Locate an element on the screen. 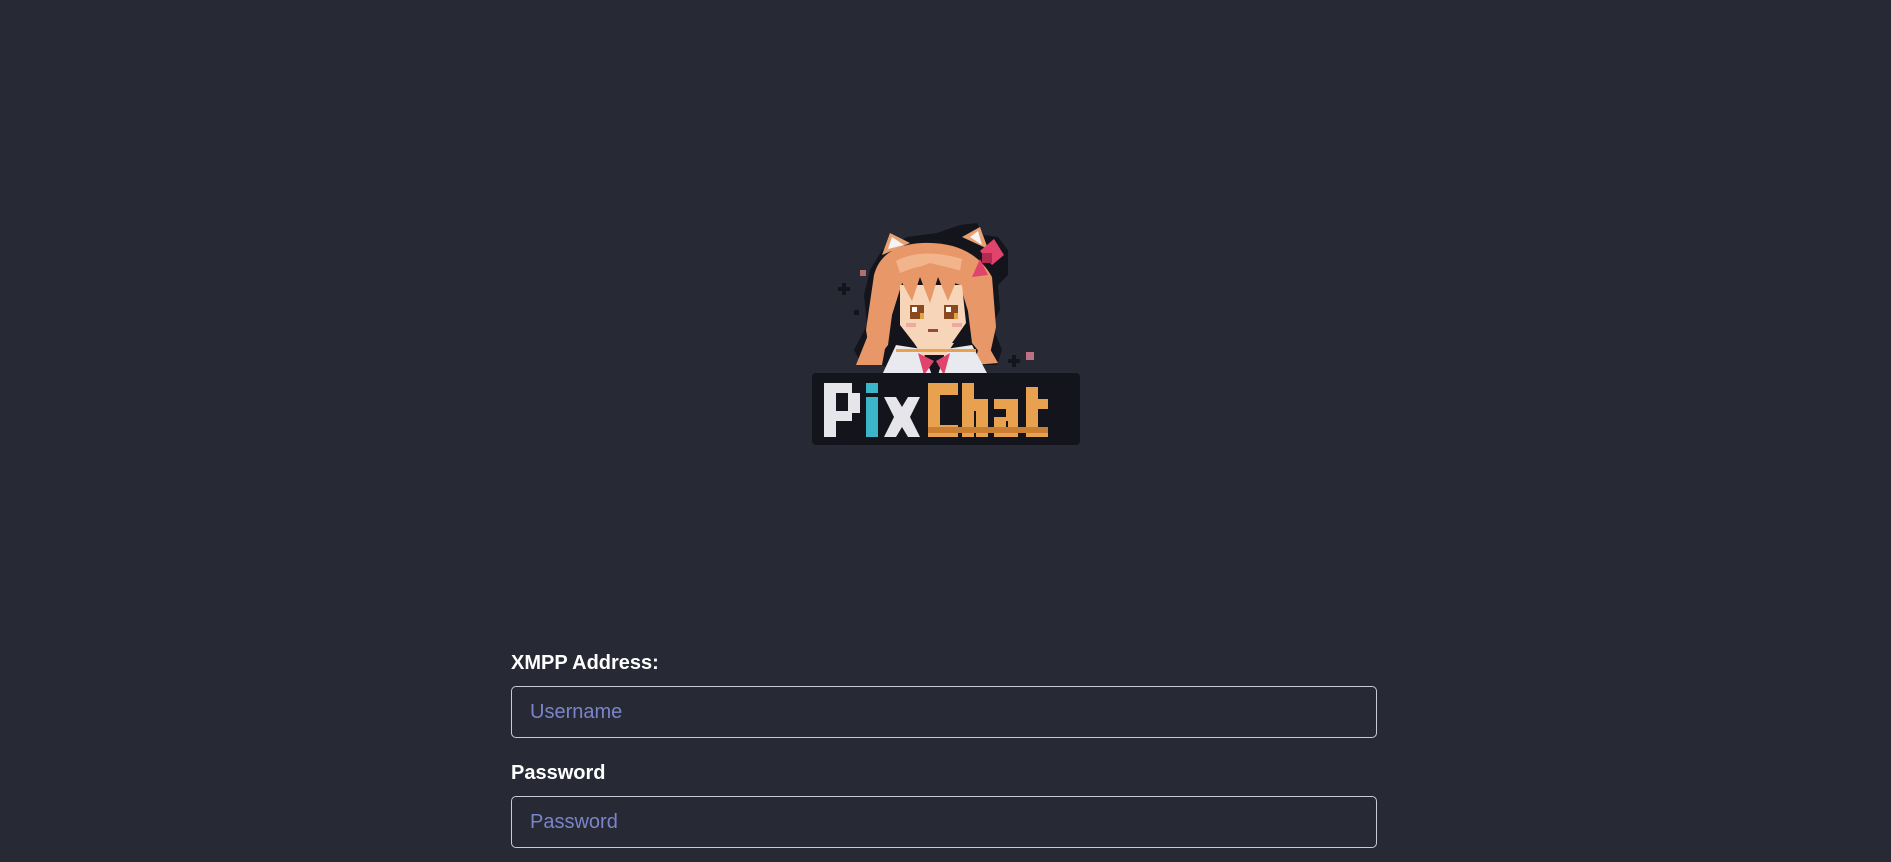 The width and height of the screenshot is (1891, 862). xmpp-address-label: XMPP Address: is located at coordinates (585, 663).